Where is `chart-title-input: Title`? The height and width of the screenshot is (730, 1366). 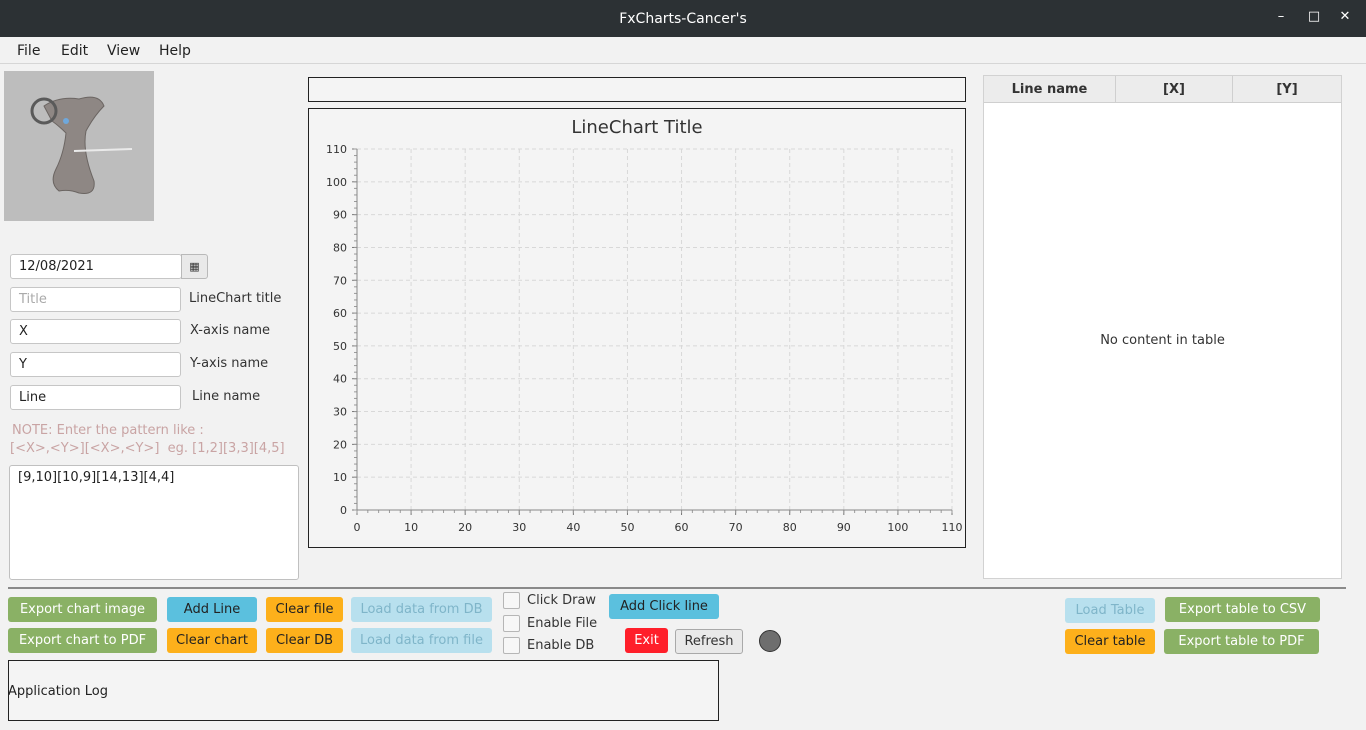
chart-title-input: Title is located at coordinates (95, 299).